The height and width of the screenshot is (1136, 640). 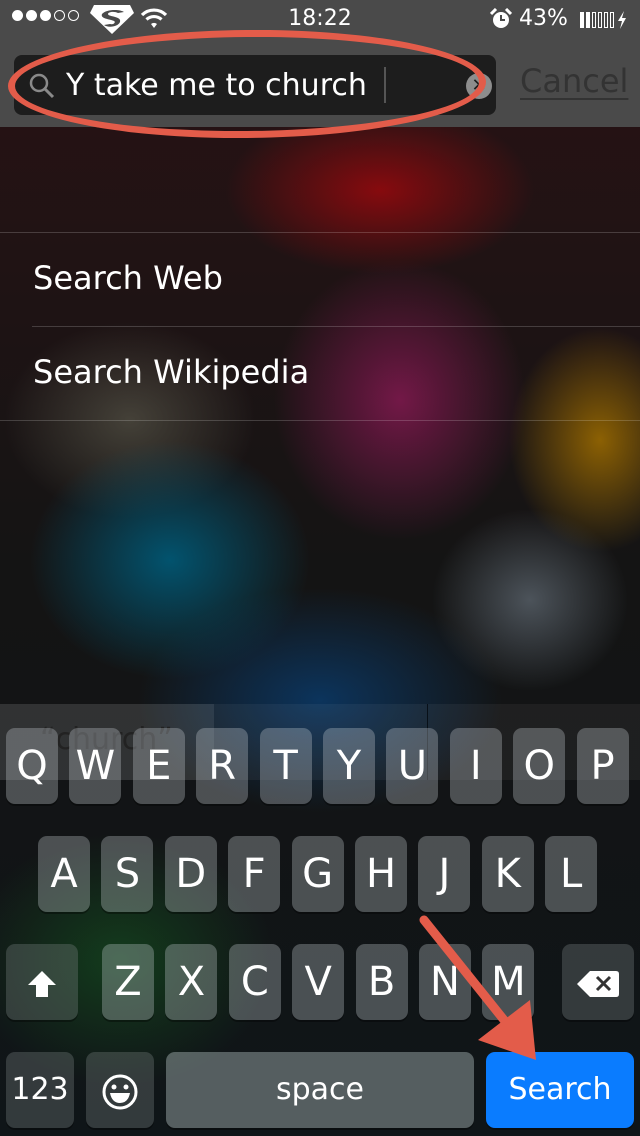 I want to click on backspace-key, so click(x=598, y=982).